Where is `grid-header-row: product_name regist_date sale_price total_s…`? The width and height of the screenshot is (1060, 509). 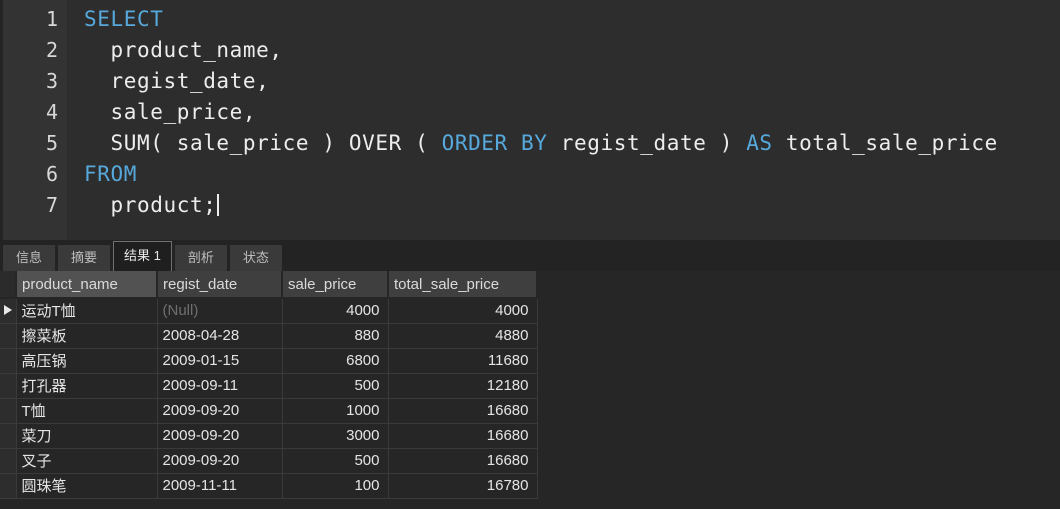
grid-header-row: product_name regist_date sale_price total_s… is located at coordinates (269, 285).